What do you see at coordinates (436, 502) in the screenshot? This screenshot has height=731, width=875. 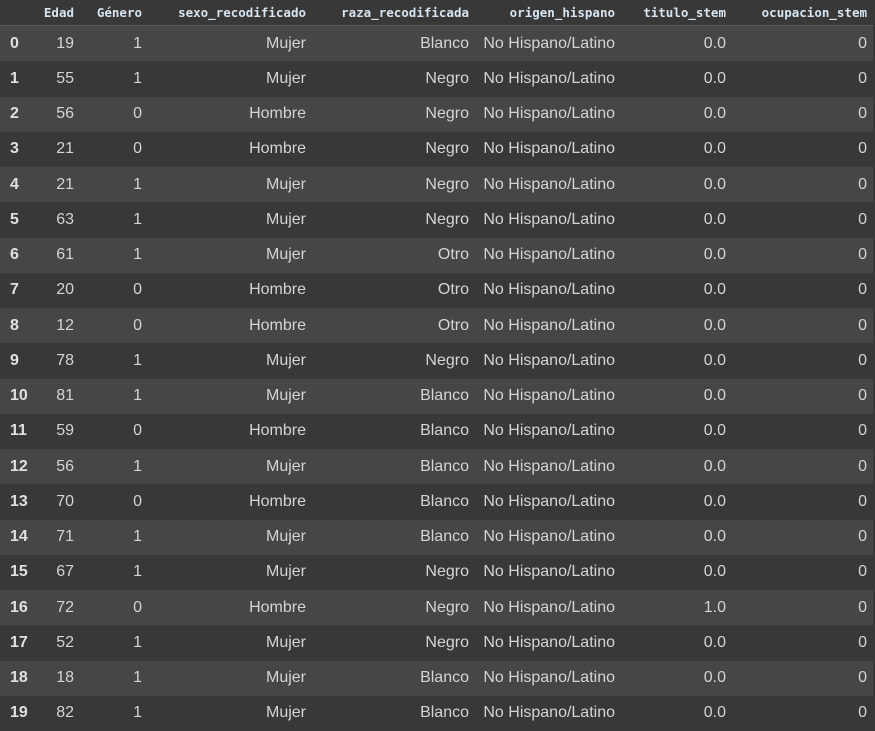 I see `table-row: 13 70 0 Hombre Blanco No Hispano/Latino 0.0 0` at bounding box center [436, 502].